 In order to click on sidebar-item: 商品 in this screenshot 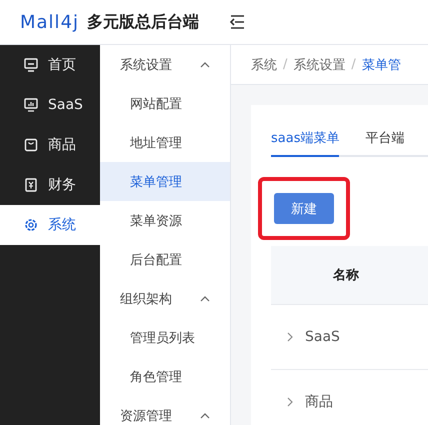, I will do `click(50, 145)`.